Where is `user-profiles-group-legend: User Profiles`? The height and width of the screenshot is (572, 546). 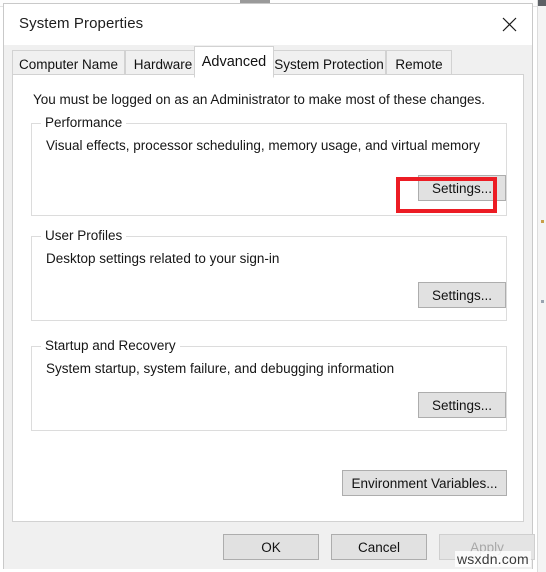 user-profiles-group-legend: User Profiles is located at coordinates (84, 235).